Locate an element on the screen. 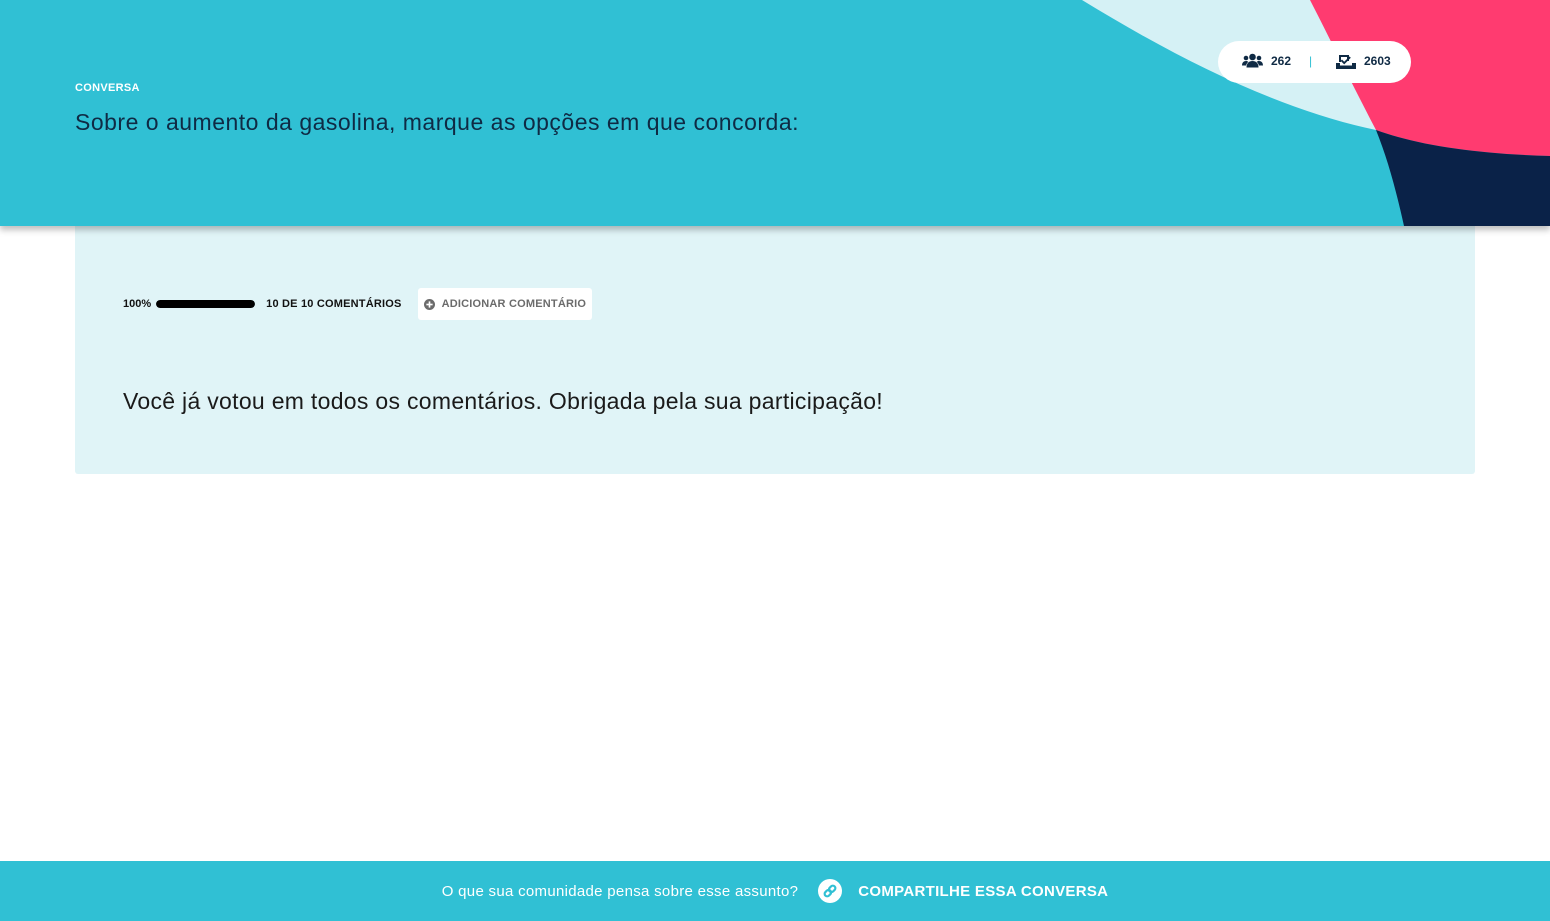 This screenshot has width=1550, height=921. add-comment-label: ADICIONAR COMENTÁRIO is located at coordinates (514, 304).